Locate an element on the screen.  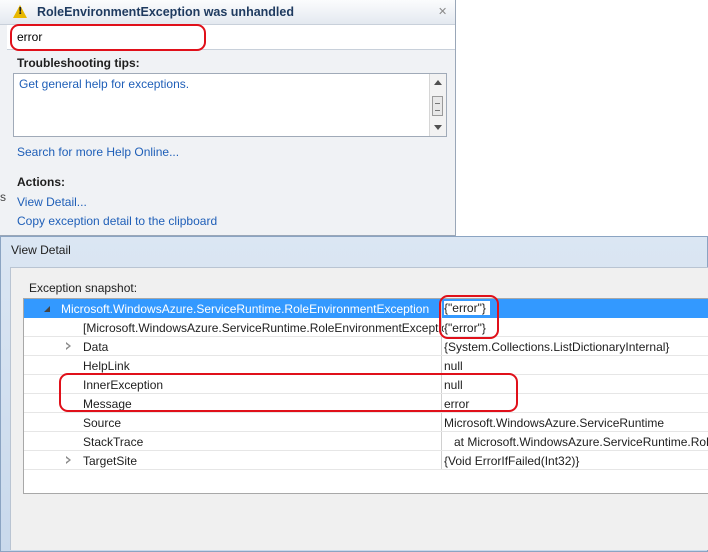
tips-scrollbar is located at coordinates (437, 105).